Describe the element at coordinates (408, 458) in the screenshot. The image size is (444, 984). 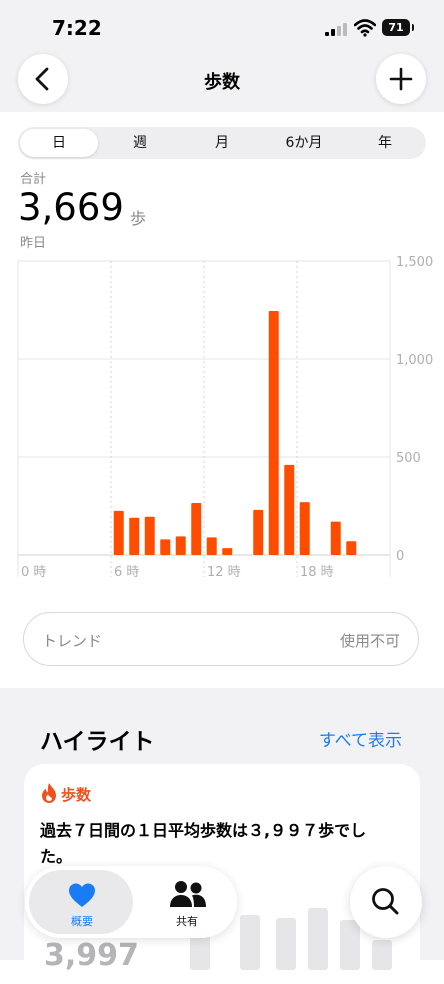
I see `y-tick-label: 500` at that location.